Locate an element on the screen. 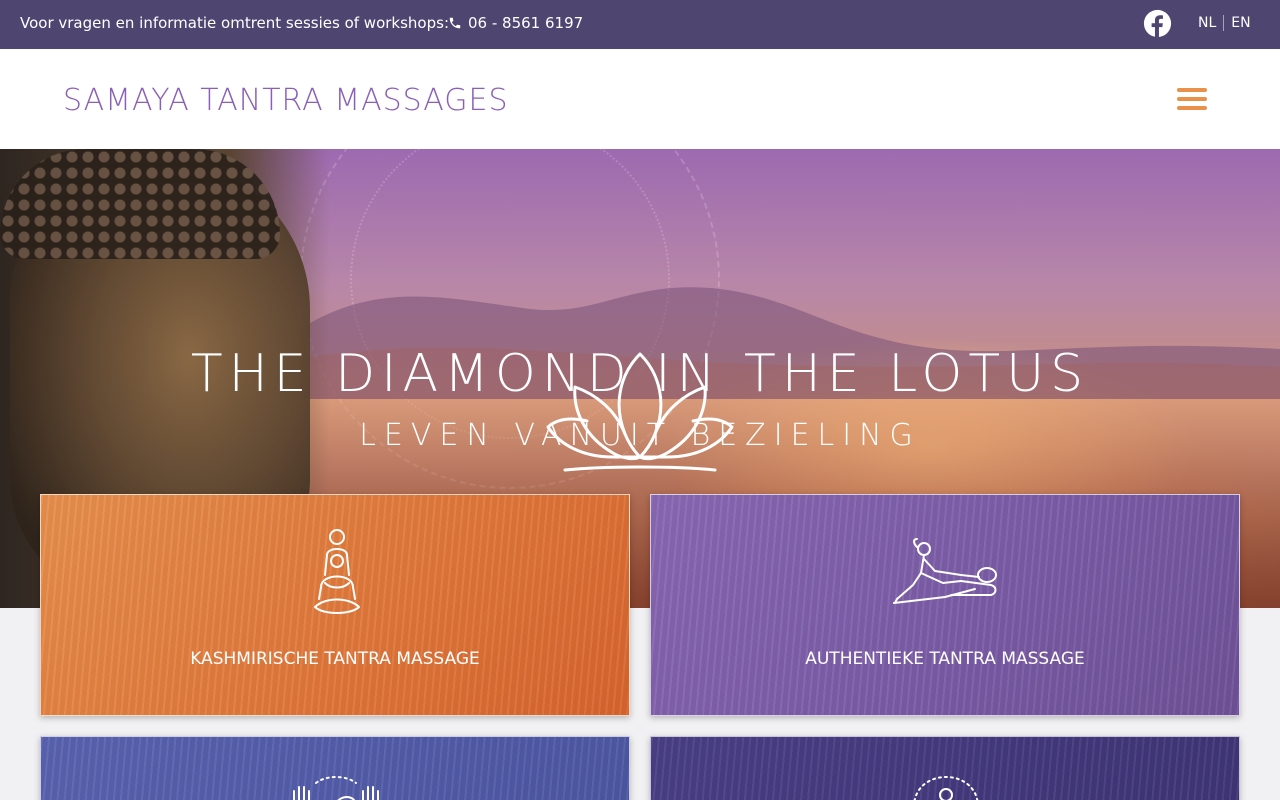  language-switcher: NL EN is located at coordinates (1224, 23).